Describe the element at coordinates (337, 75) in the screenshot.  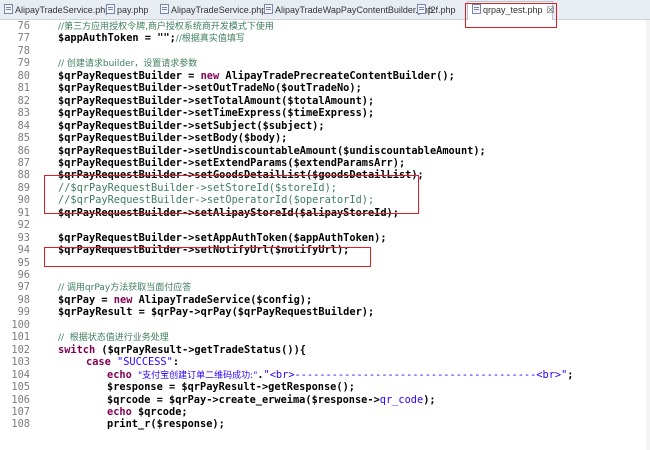
I see `code-token: AlipayTradePrecreateContentBuilder();` at that location.